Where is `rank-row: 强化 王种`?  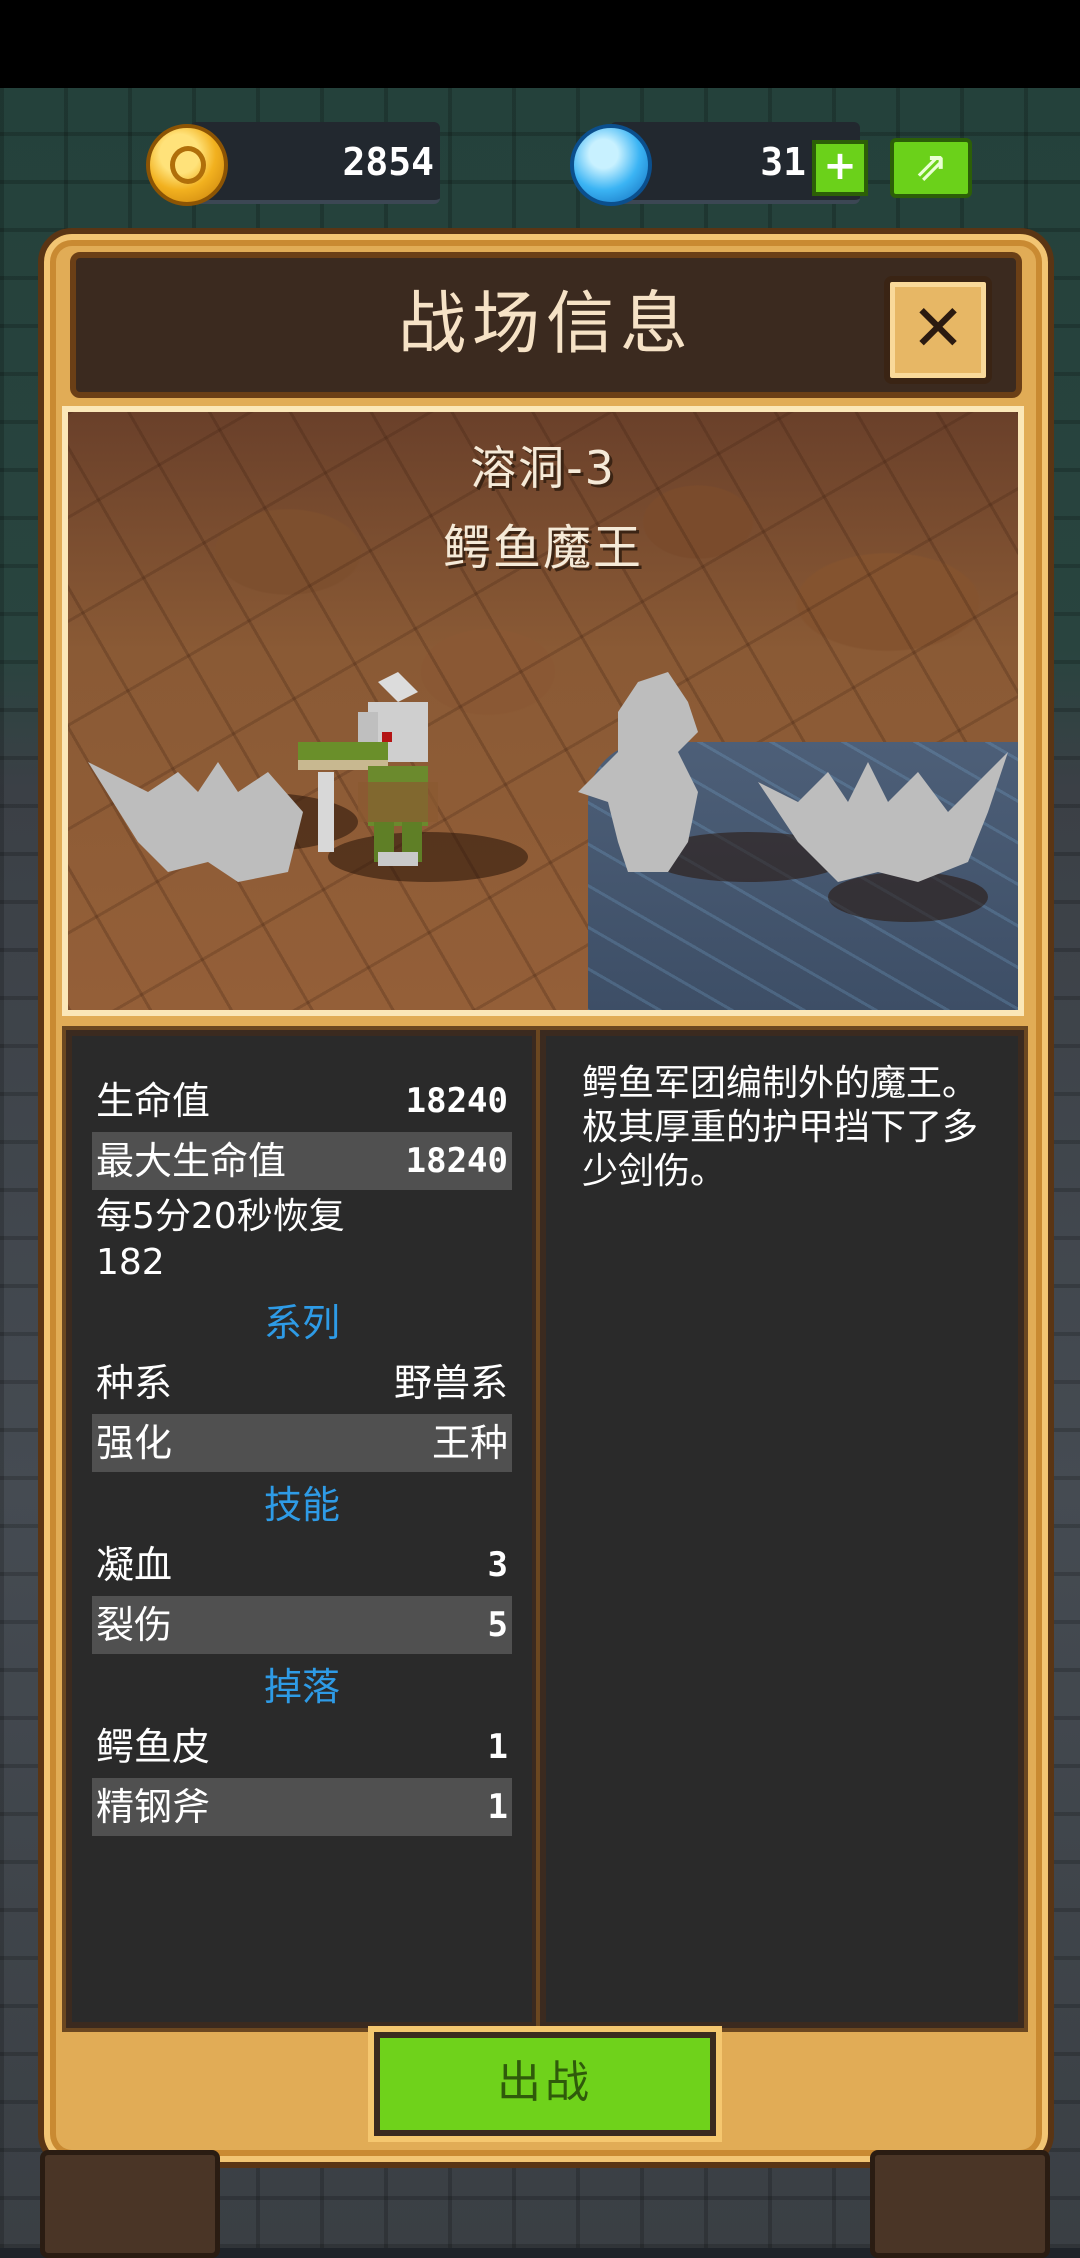 rank-row: 强化 王种 is located at coordinates (302, 1443).